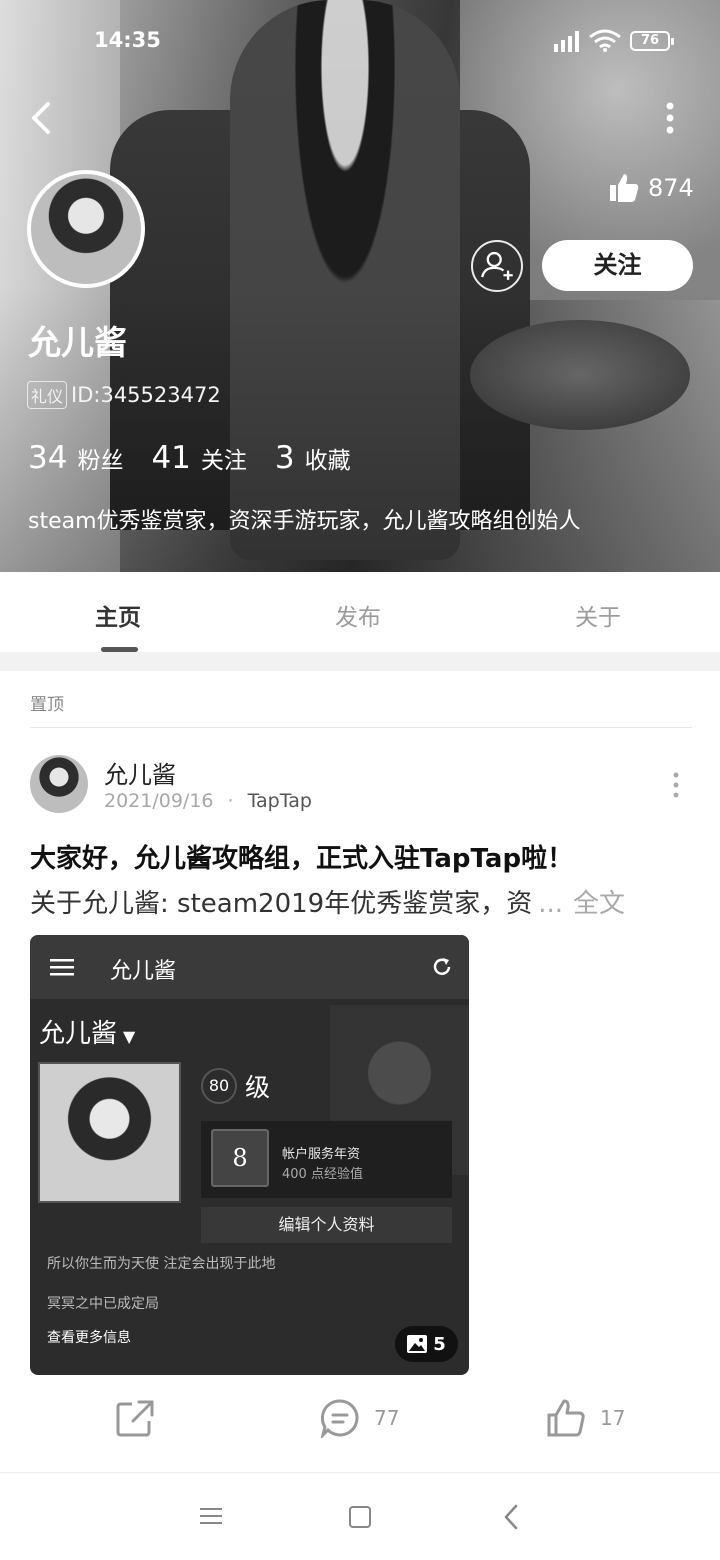  I want to click on share-icon, so click(135, 1418).